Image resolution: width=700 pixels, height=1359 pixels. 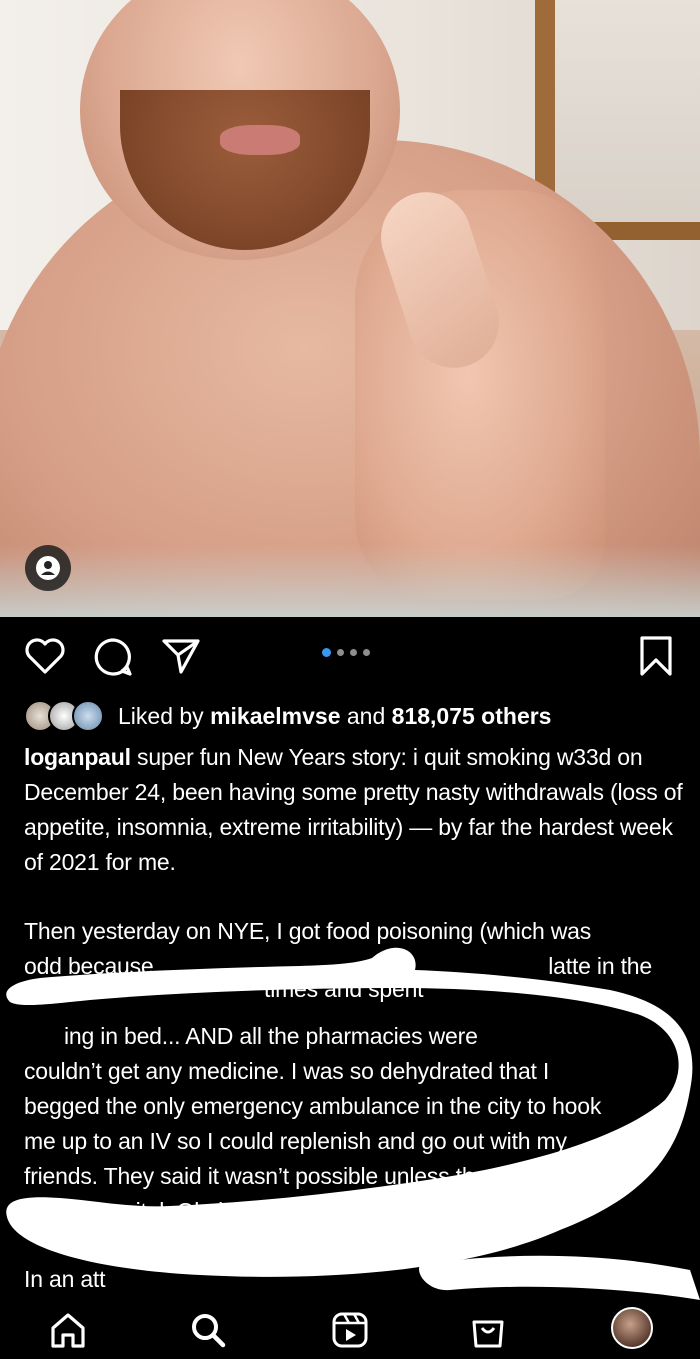 I want to click on caption-fragment: odd because, so click(x=89, y=966).